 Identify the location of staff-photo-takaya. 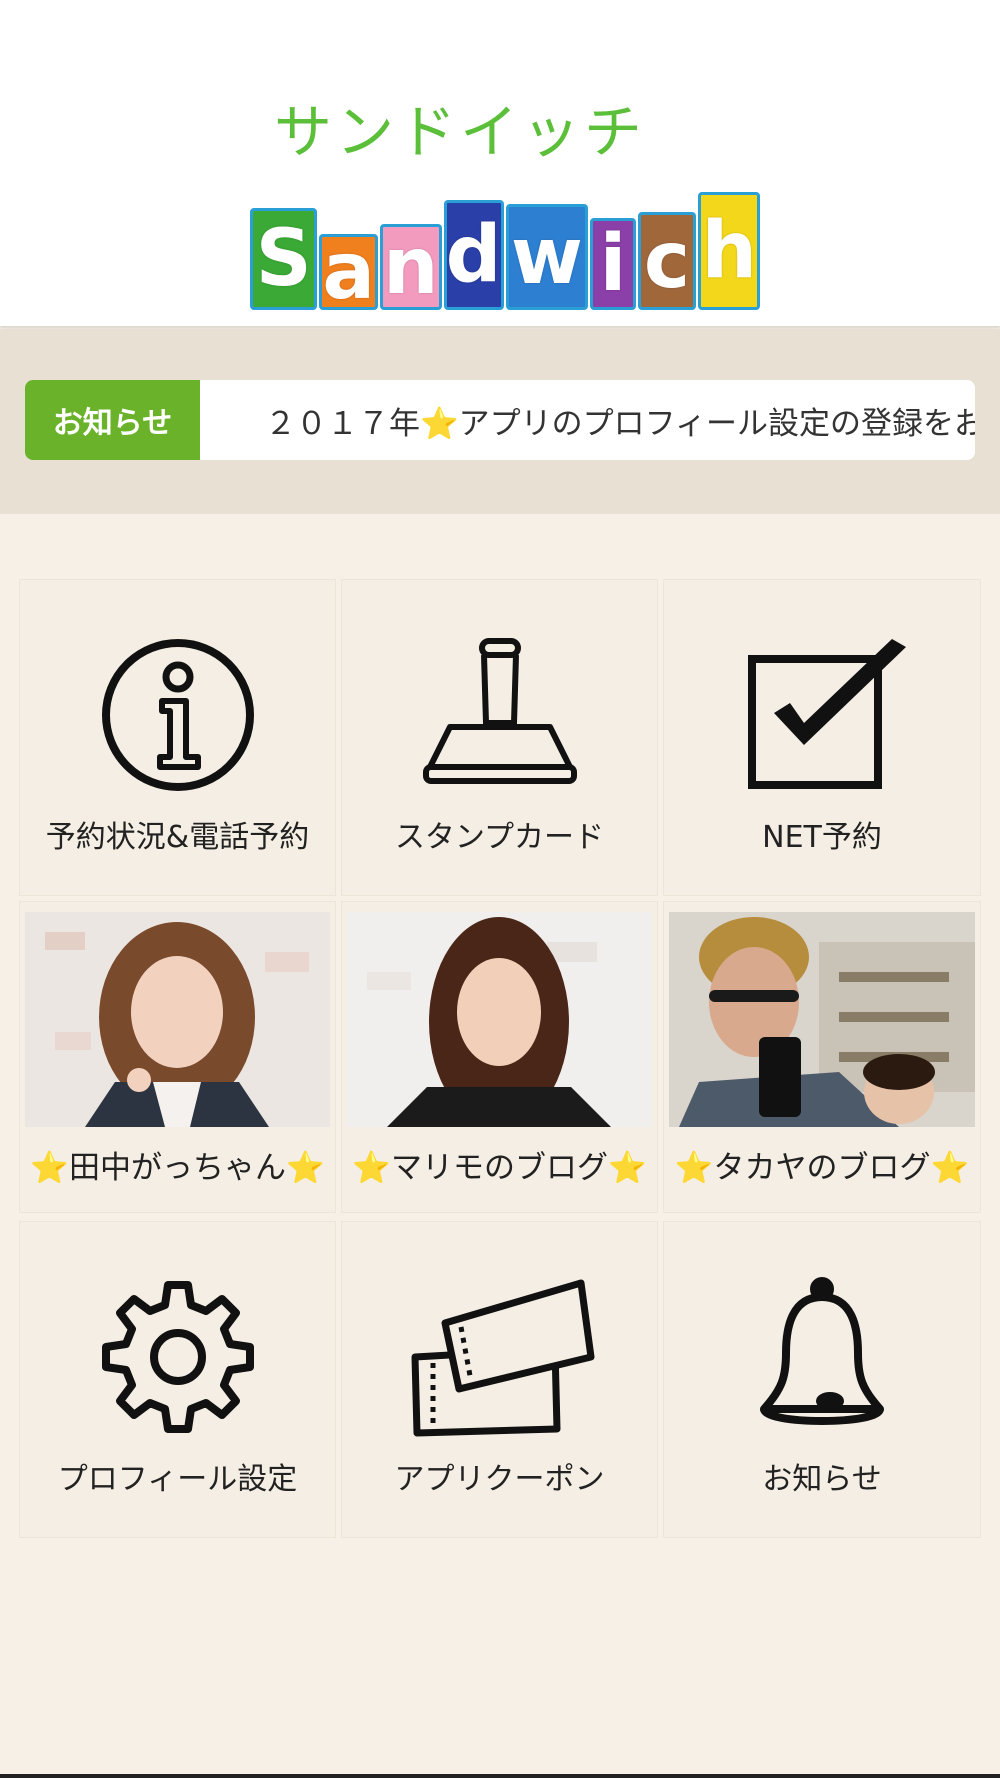
(822, 1019).